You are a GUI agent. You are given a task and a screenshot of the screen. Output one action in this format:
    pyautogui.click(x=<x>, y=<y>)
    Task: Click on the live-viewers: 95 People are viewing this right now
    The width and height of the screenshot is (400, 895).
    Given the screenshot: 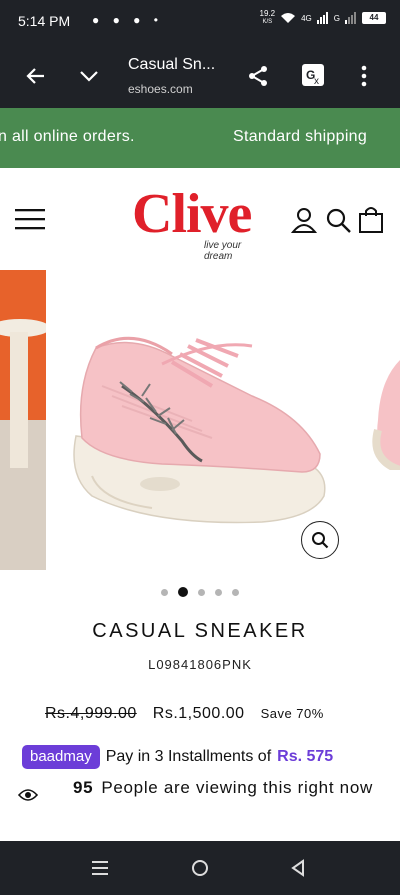 What is the action you would take?
    pyautogui.click(x=203, y=798)
    